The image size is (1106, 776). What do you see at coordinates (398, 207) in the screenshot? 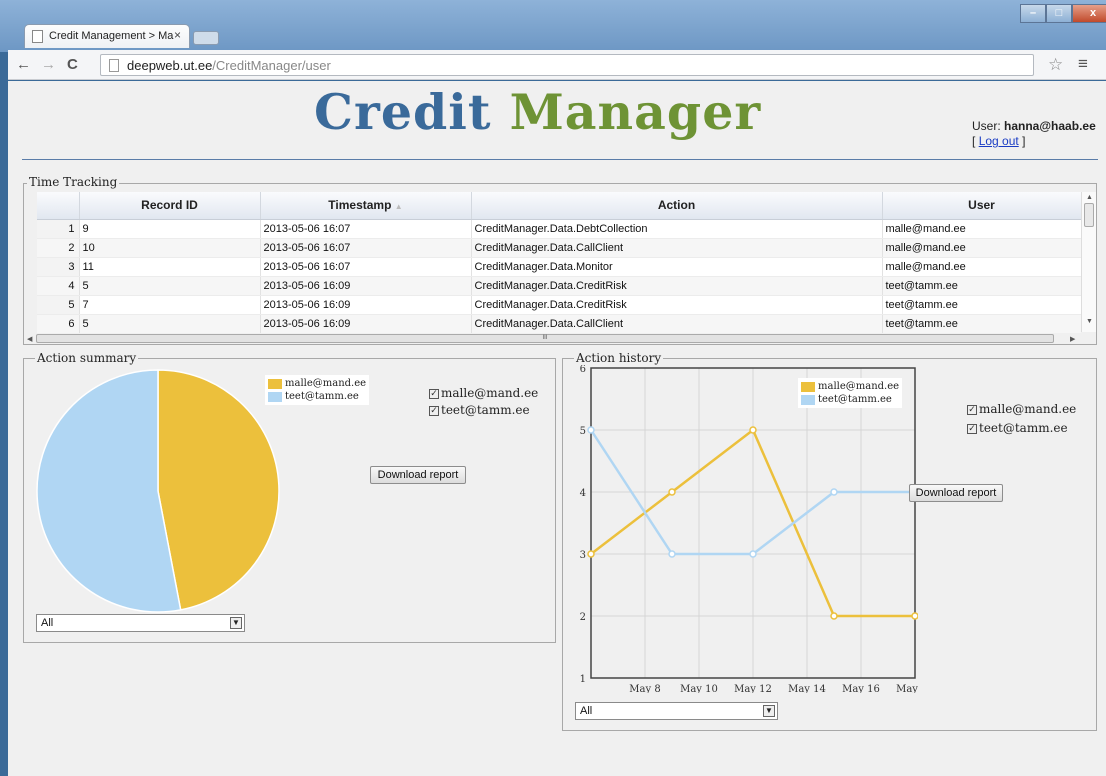
I see `sort-asc-icon: ▲` at bounding box center [398, 207].